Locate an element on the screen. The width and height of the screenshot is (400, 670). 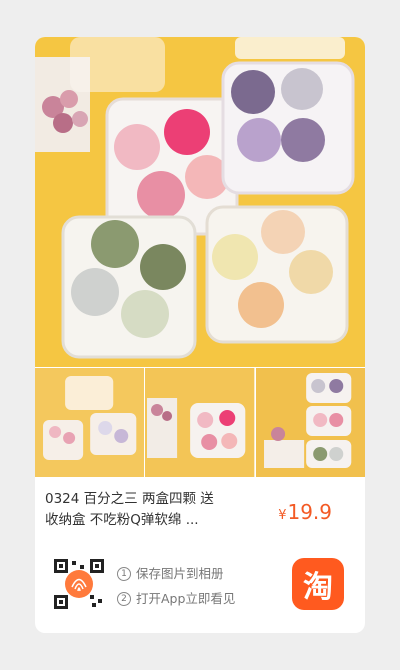
step-save-image: 1 保存图片到相册 is located at coordinates (176, 573).